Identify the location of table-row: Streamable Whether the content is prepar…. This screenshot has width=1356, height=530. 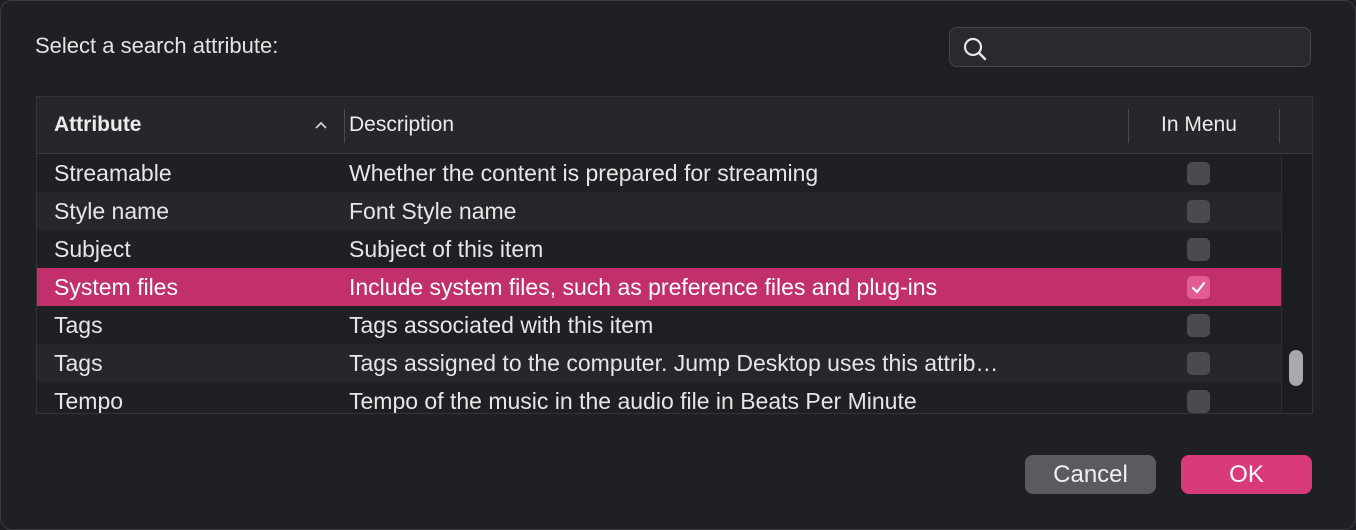
(659, 173).